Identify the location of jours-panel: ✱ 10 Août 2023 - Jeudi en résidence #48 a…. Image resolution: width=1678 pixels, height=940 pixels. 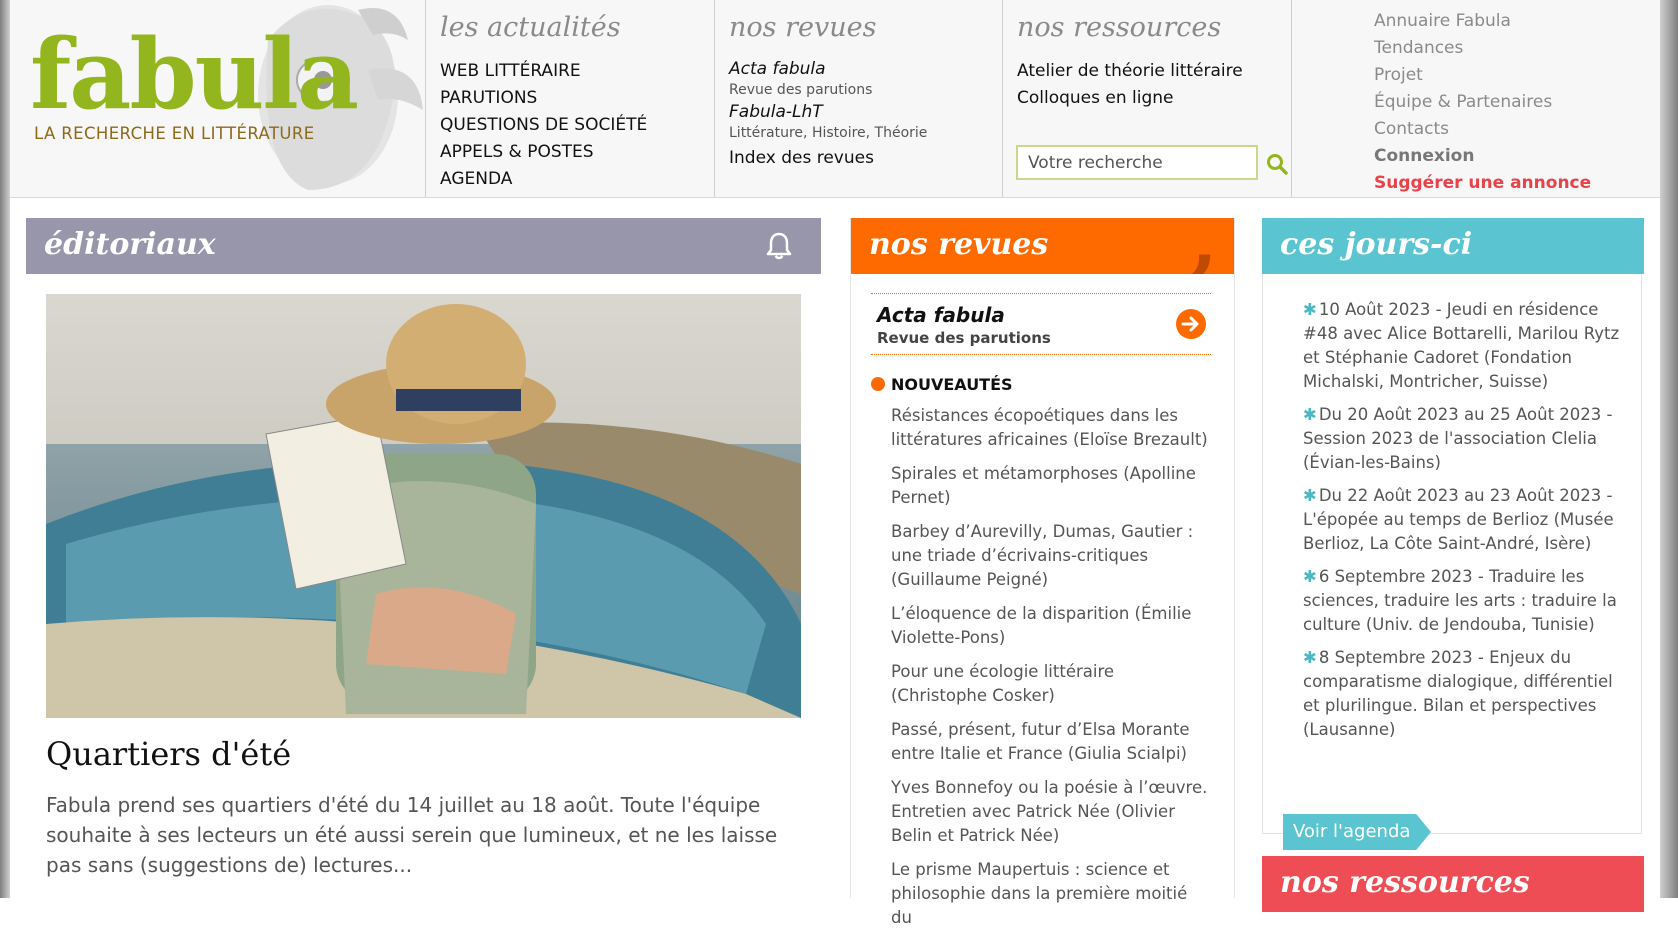
(1452, 562).